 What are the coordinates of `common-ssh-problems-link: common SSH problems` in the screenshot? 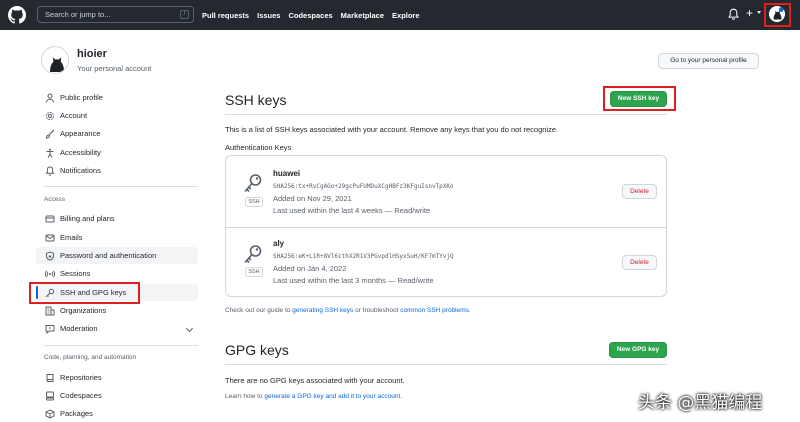 It's located at (434, 310).